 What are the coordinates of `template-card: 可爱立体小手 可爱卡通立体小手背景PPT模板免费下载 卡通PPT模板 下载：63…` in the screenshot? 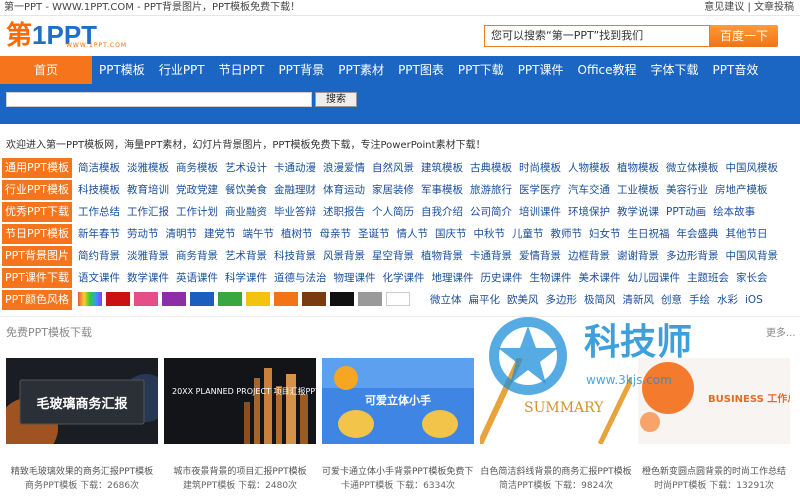 It's located at (398, 423).